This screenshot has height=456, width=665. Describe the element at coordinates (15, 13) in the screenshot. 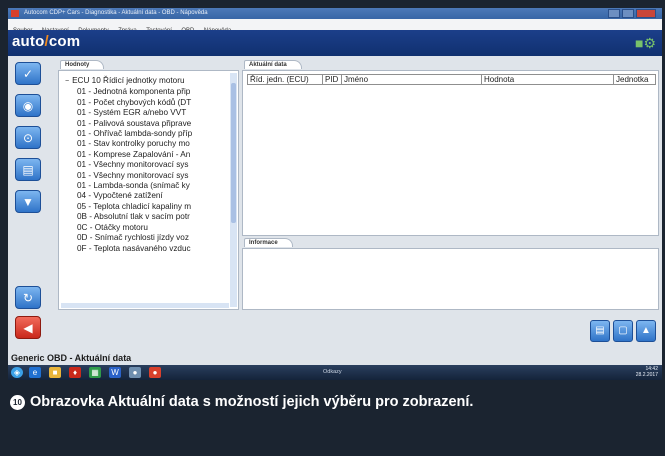

I see `app-icon` at that location.